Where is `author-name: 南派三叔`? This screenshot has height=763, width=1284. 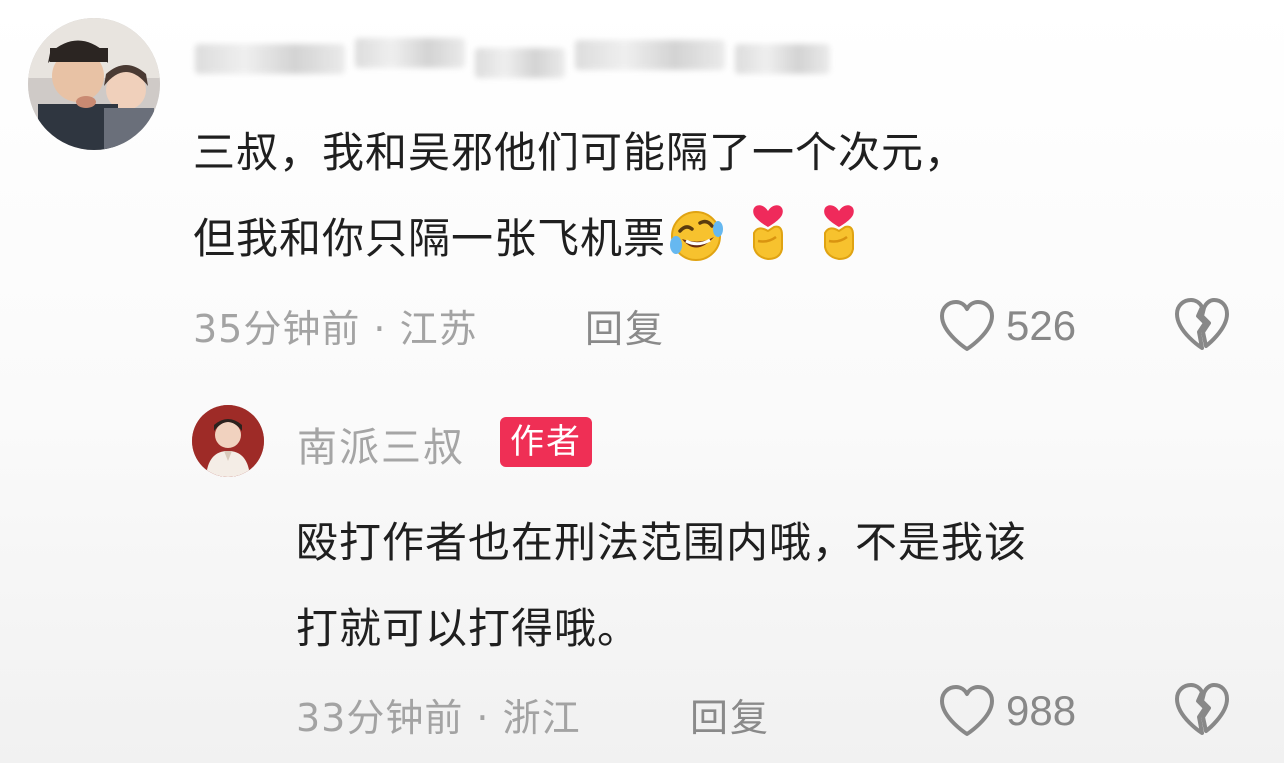
author-name: 南派三叔 is located at coordinates (381, 444).